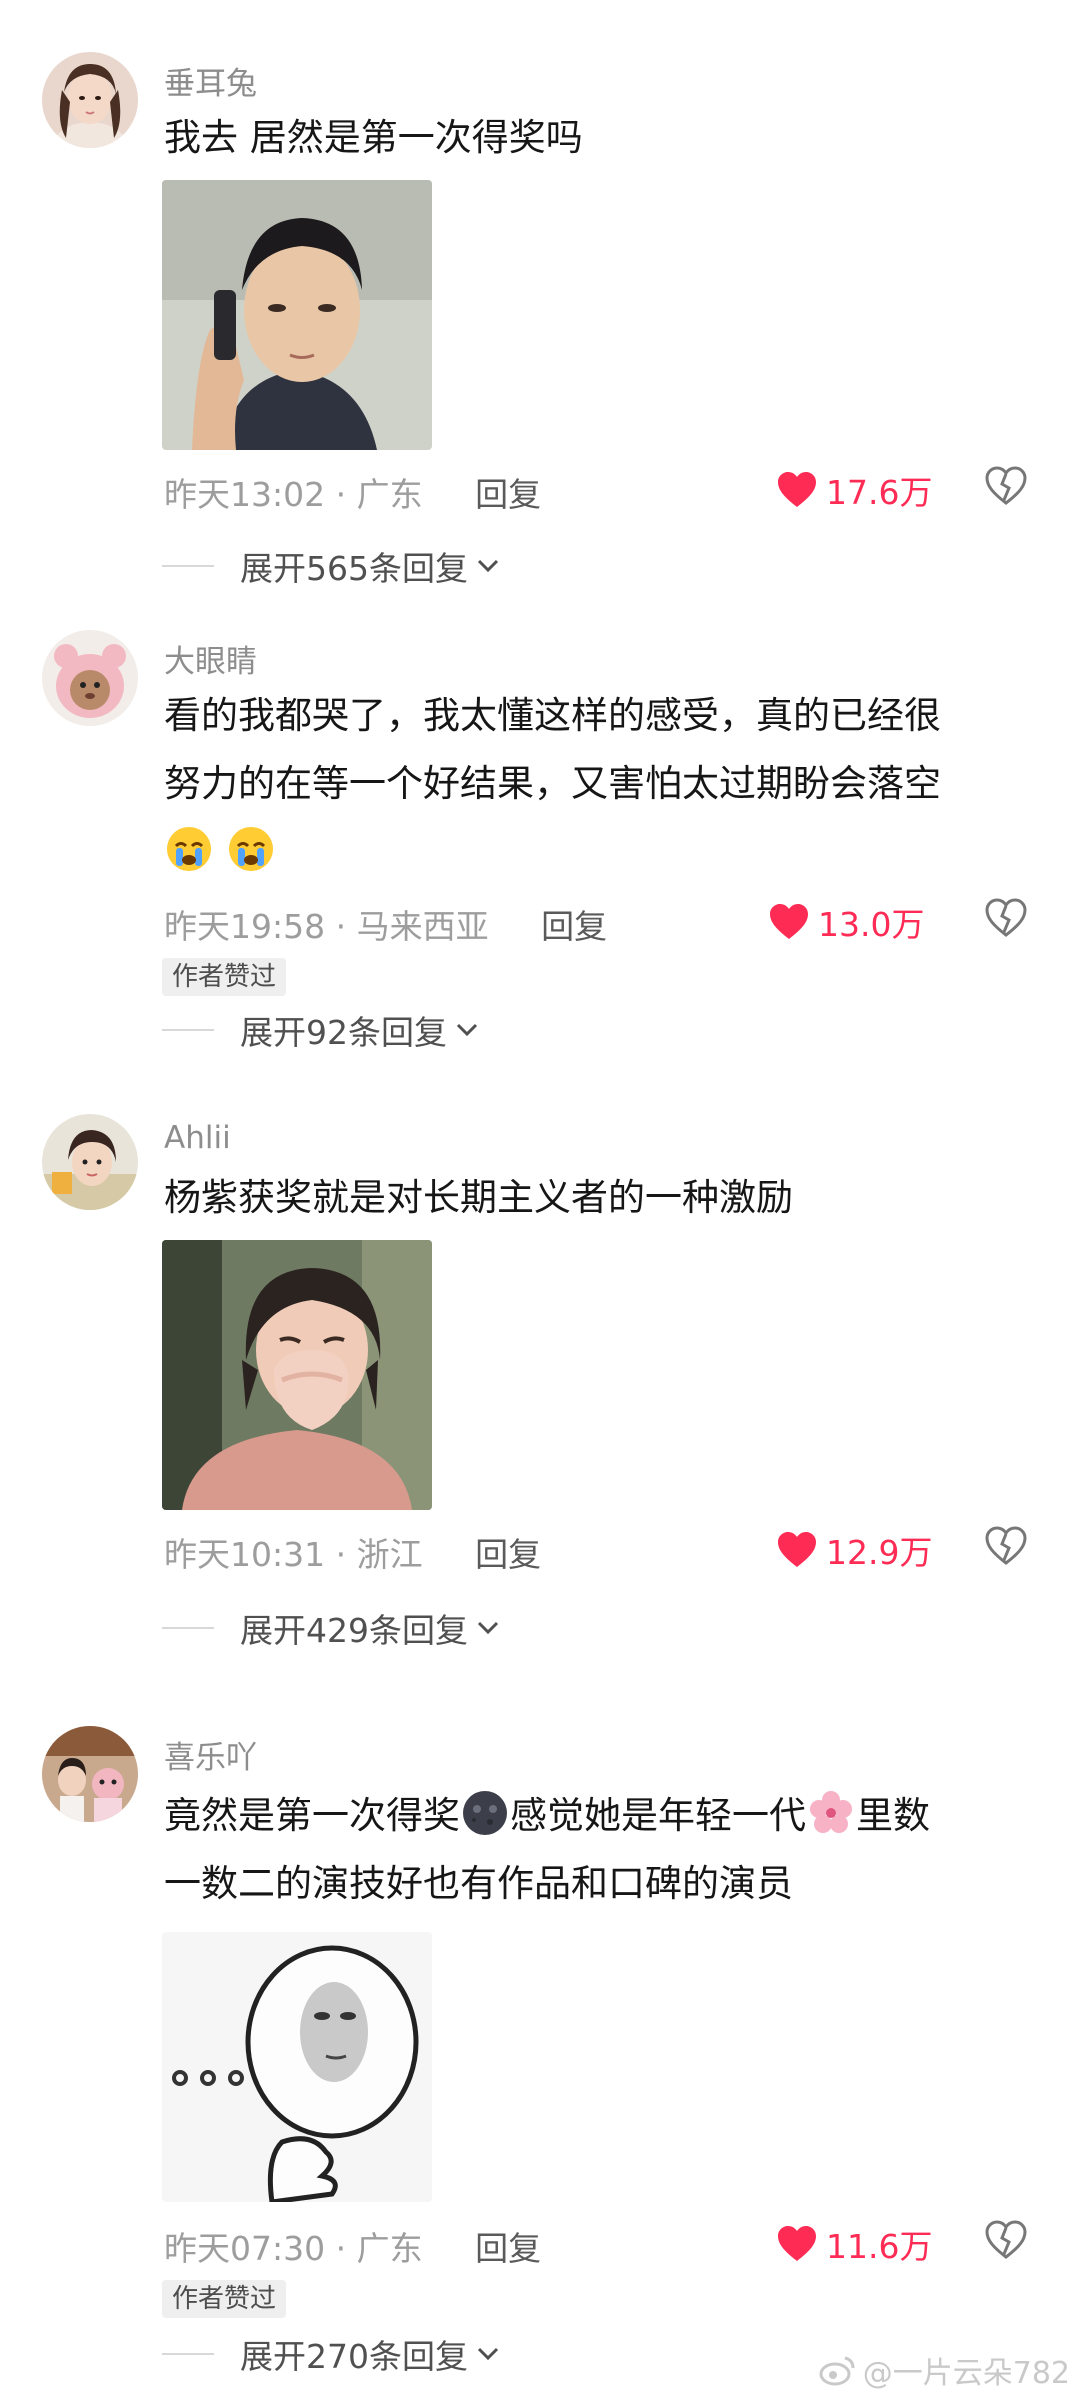 The width and height of the screenshot is (1080, 2402). What do you see at coordinates (210, 80) in the screenshot?
I see `username: 垂耳兔` at bounding box center [210, 80].